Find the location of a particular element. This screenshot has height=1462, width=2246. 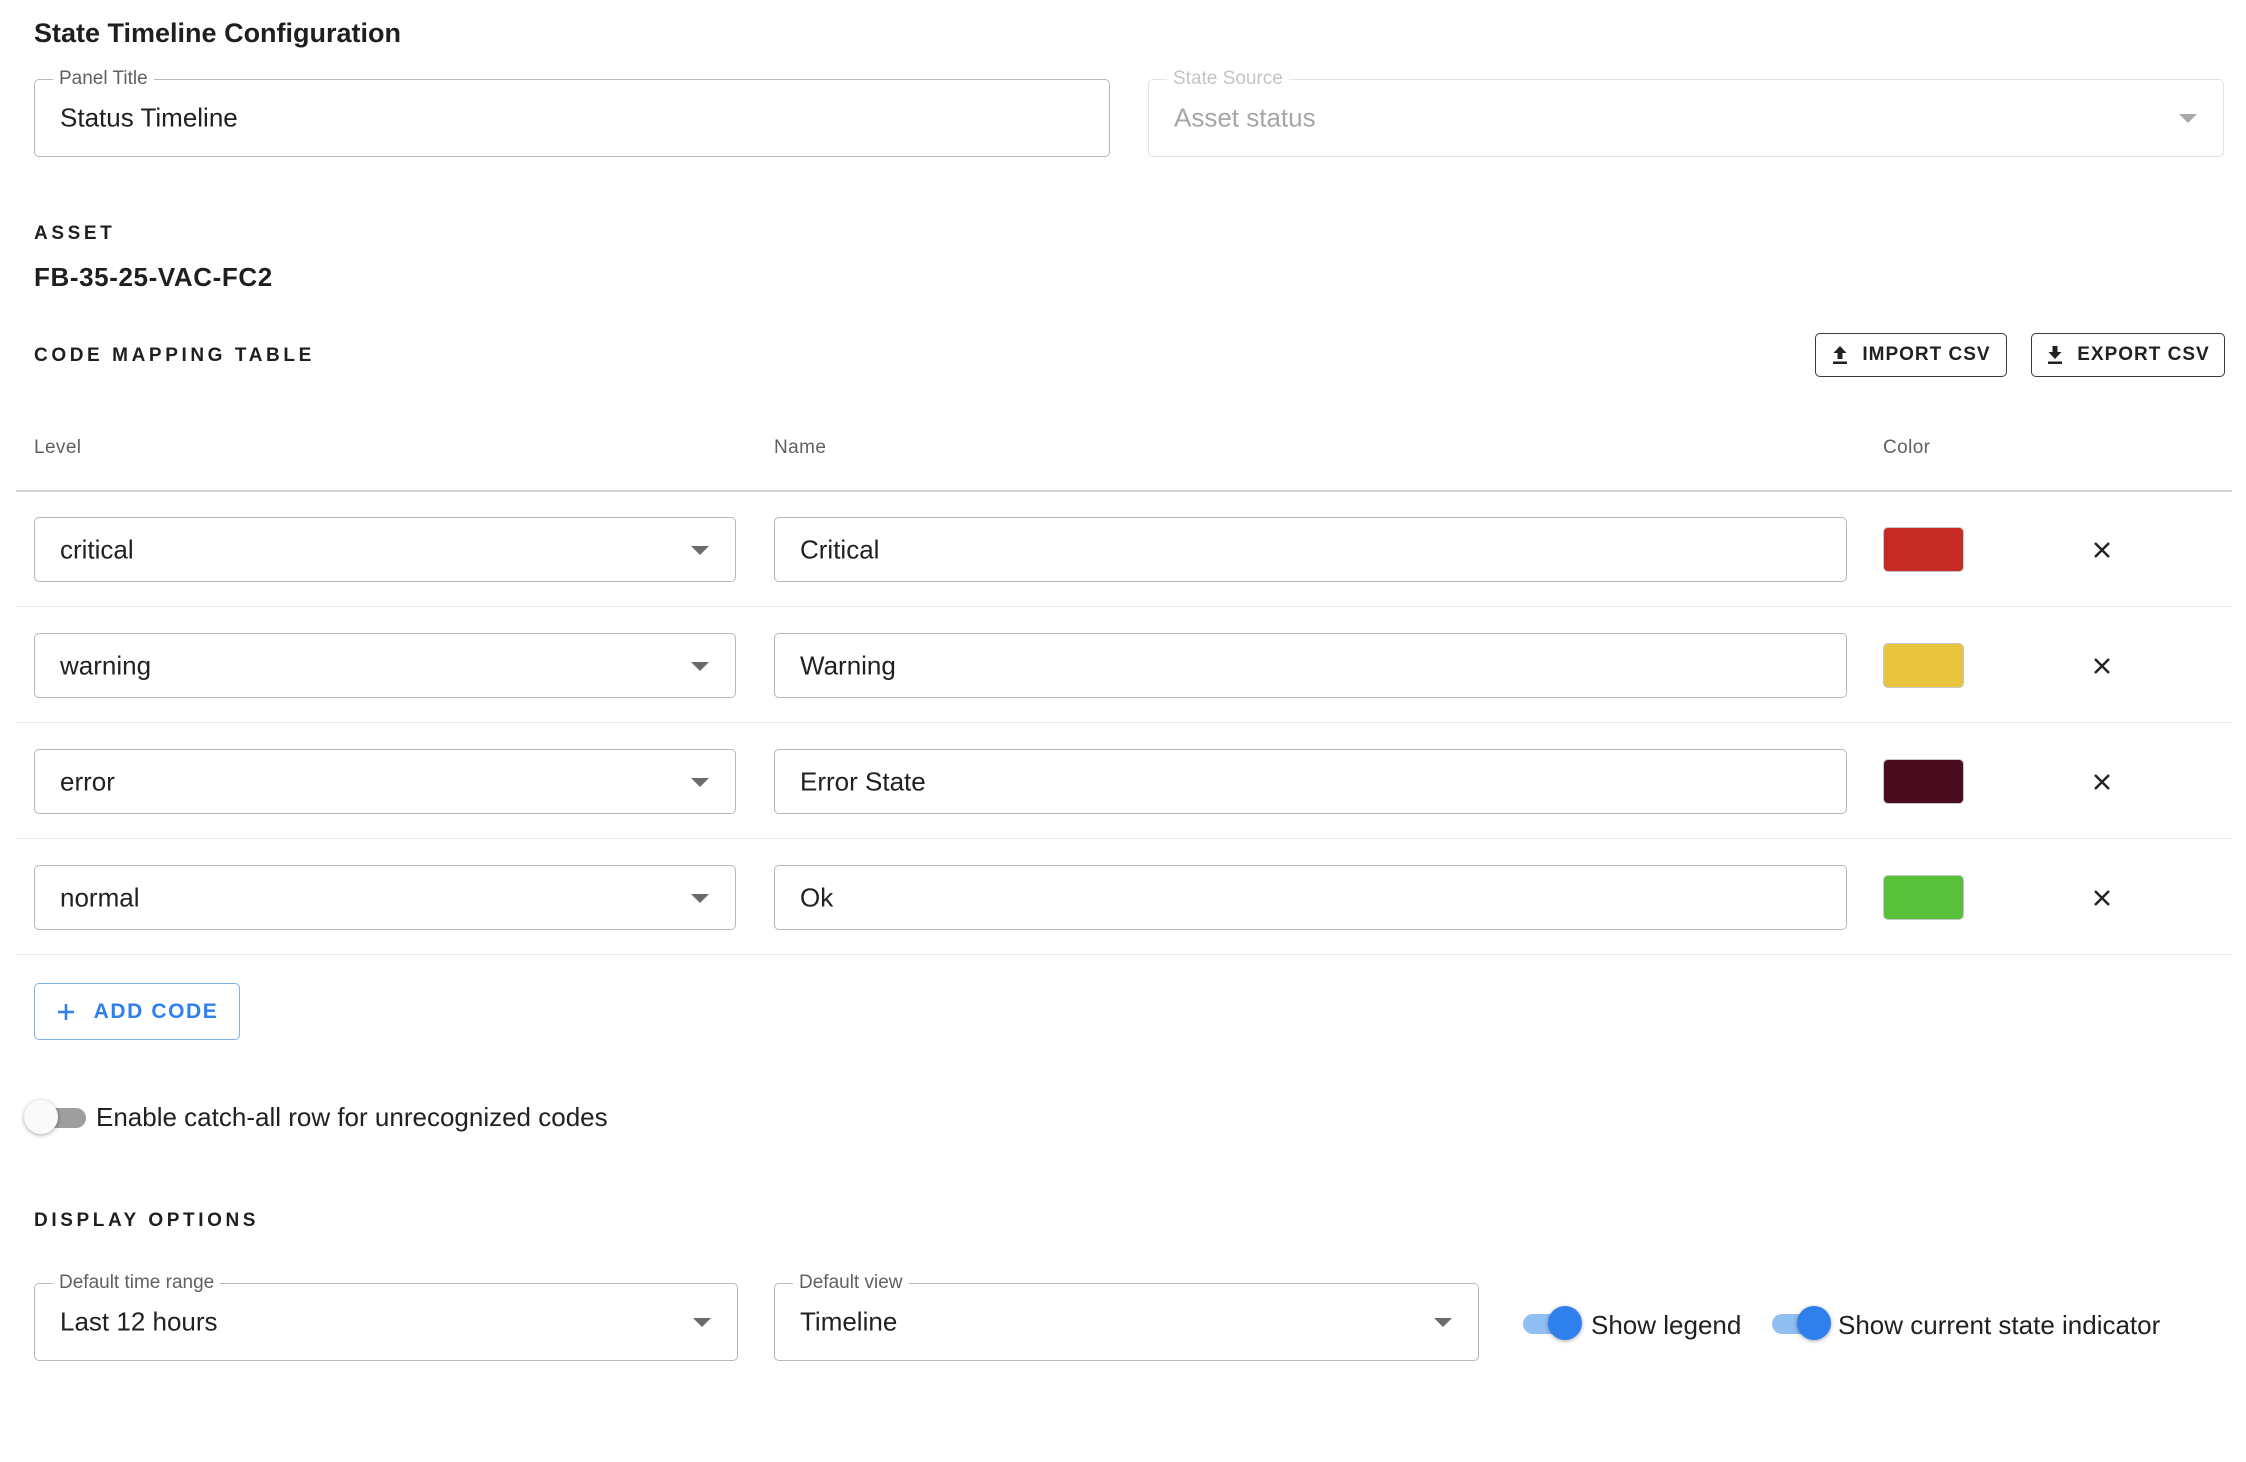

name-value: Ok is located at coordinates (817, 897).